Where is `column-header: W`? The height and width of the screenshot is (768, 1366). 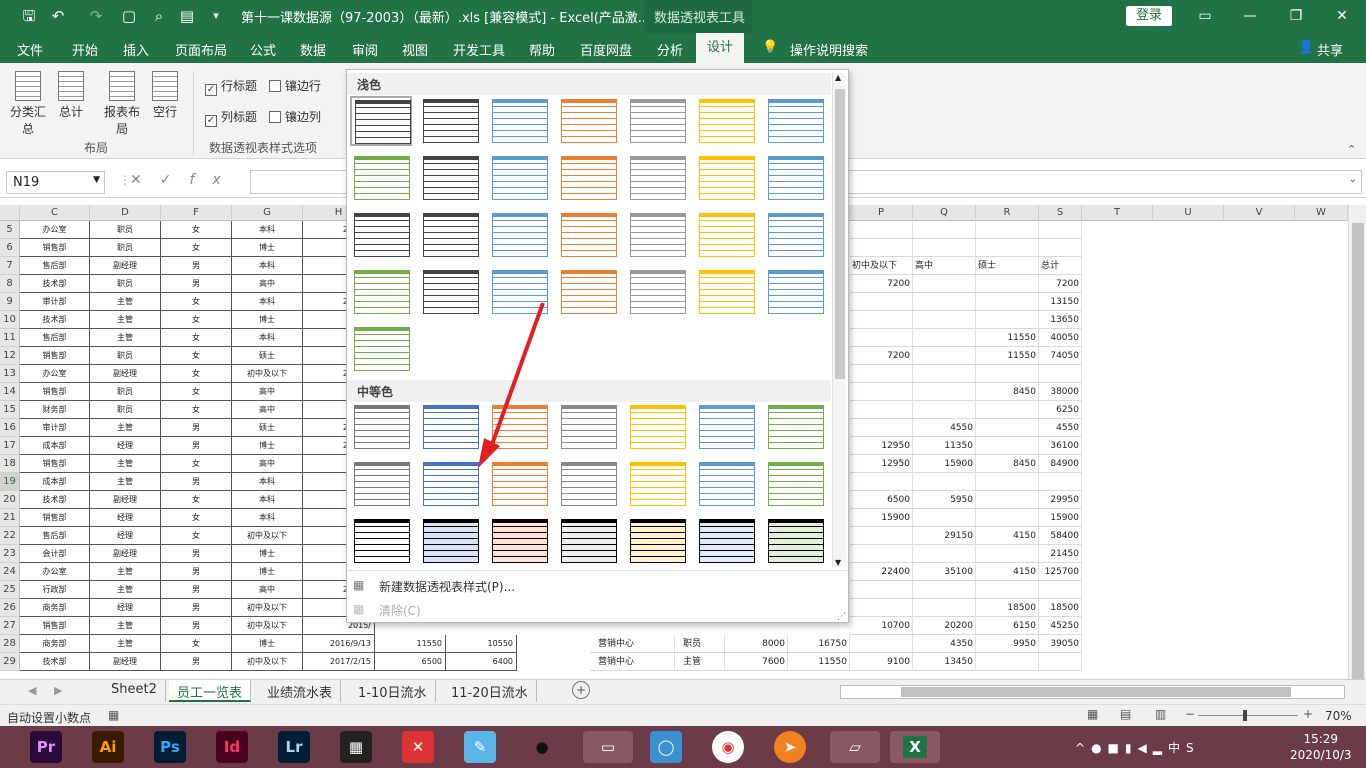
column-header: W is located at coordinates (1321, 213).